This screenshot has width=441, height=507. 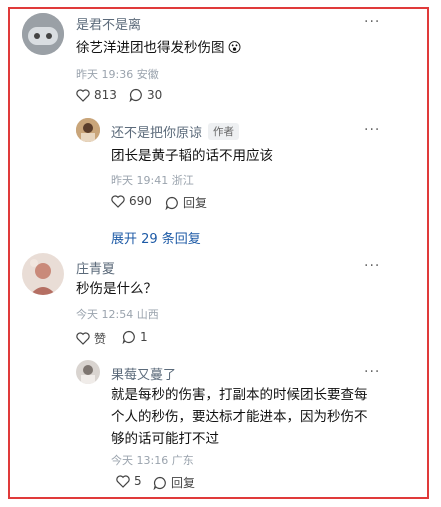 I want to click on like-count: 690, so click(x=140, y=201).